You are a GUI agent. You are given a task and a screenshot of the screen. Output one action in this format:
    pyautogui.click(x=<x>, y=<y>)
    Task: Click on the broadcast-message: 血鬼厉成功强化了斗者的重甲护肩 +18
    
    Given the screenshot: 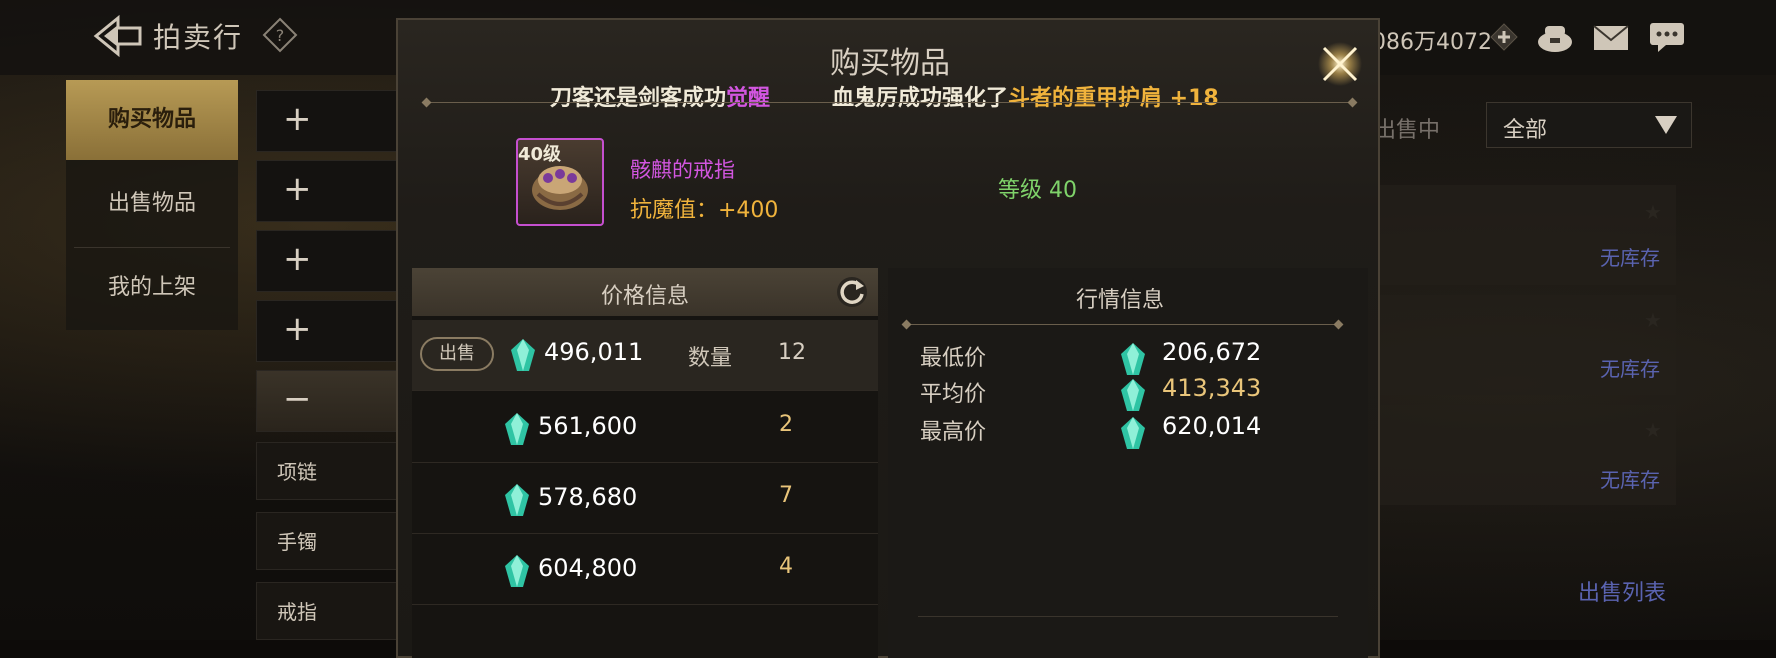 What is the action you would take?
    pyautogui.click(x=1025, y=98)
    